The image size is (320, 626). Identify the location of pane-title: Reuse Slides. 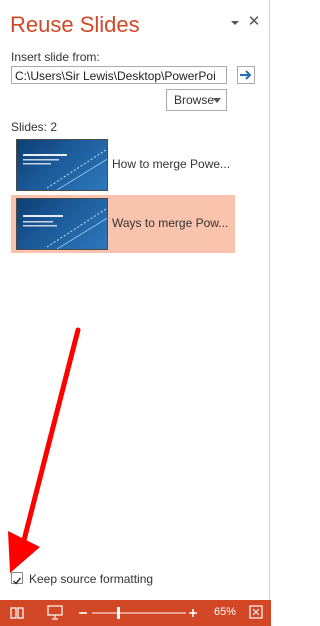
(75, 24).